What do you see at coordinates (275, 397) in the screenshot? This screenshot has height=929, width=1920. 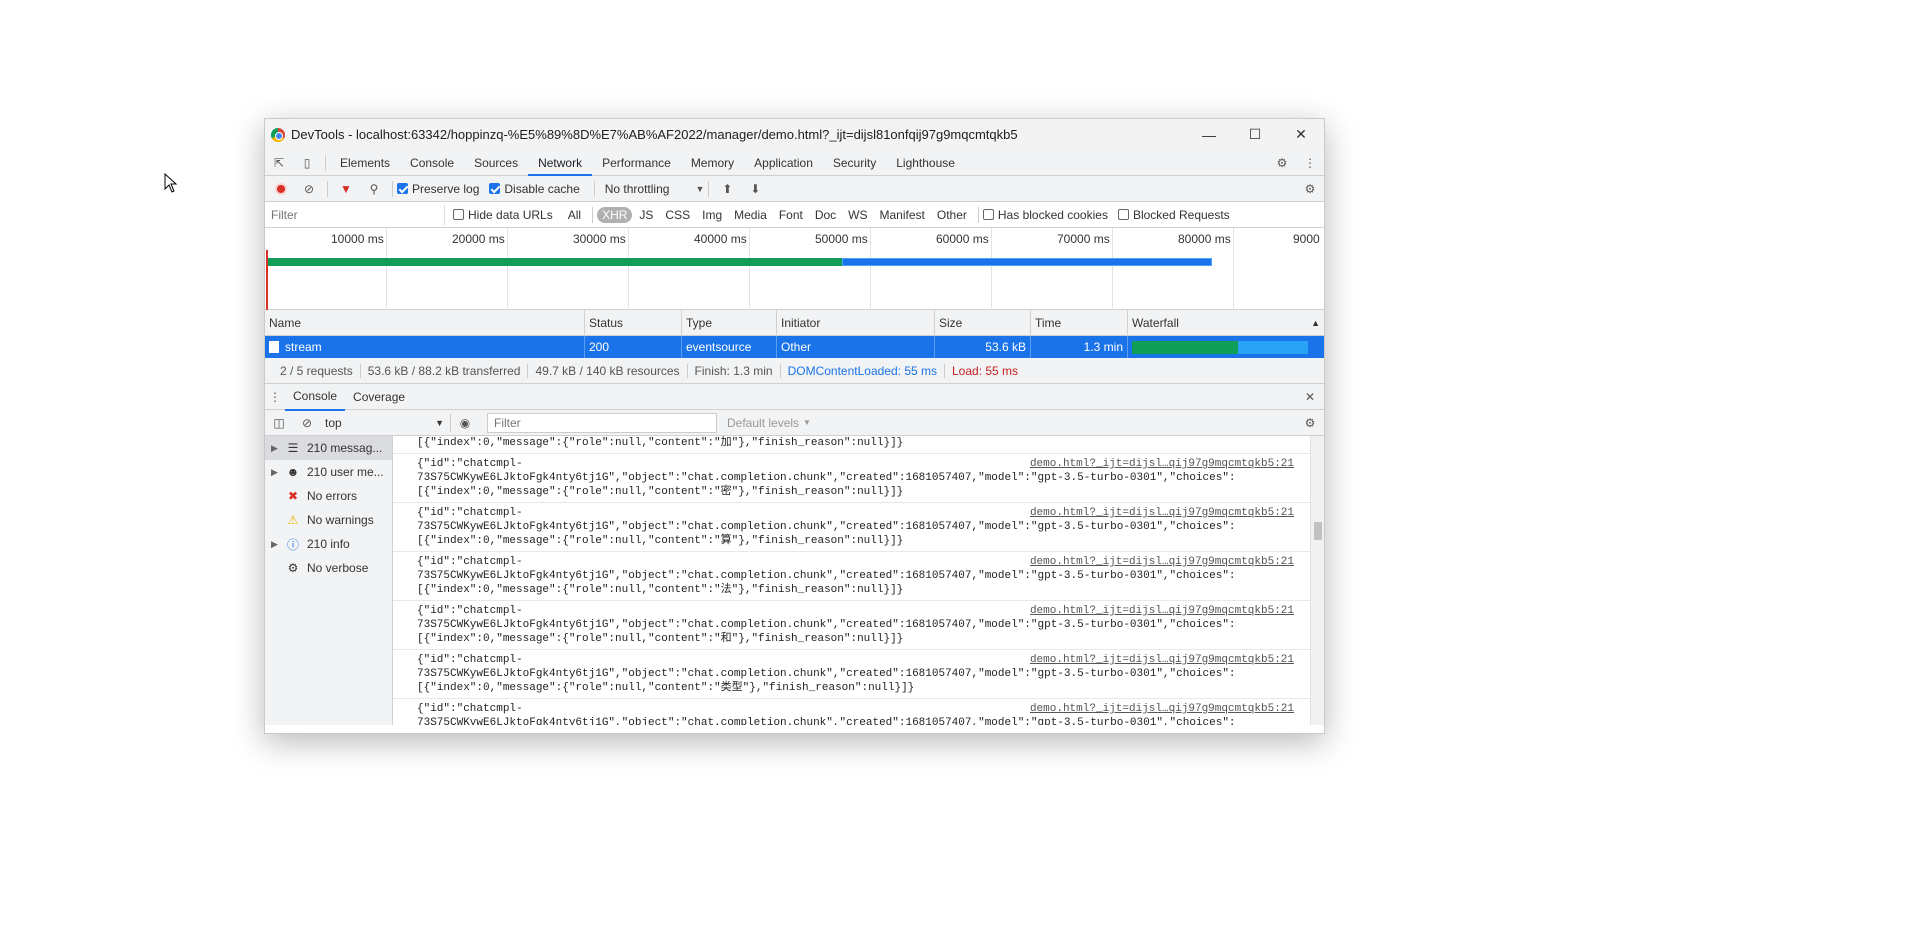 I see `drawer-menu-icon: ⋮` at bounding box center [275, 397].